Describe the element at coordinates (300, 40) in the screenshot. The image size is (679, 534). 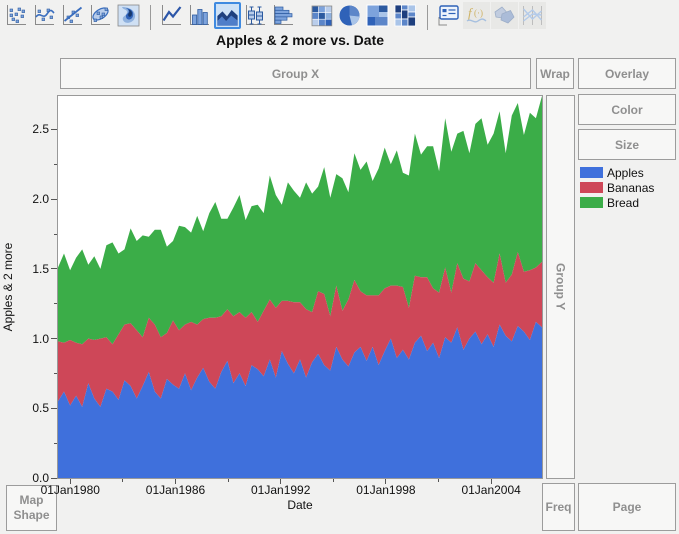
I see `chart-title: Apples & 2 more vs. Date` at that location.